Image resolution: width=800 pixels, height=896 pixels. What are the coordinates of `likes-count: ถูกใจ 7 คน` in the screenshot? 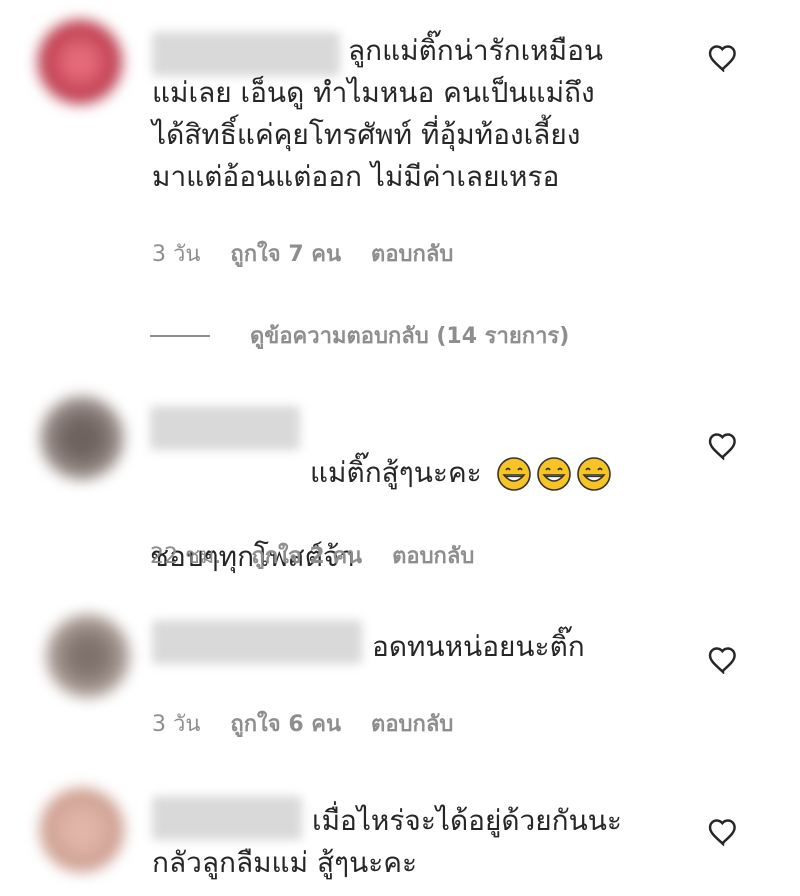 It's located at (285, 253).